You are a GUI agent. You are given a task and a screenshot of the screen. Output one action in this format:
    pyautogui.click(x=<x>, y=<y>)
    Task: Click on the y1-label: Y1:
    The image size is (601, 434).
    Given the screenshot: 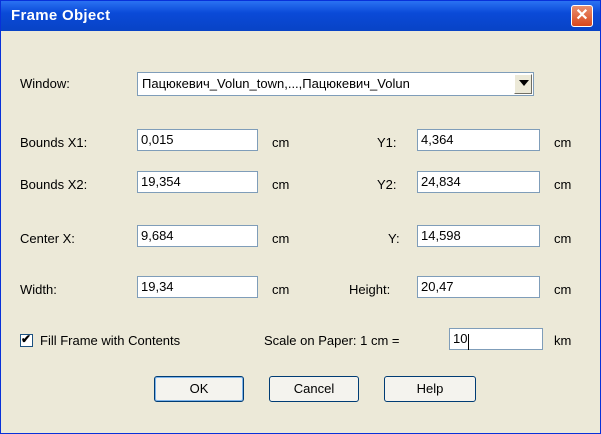 What is the action you would take?
    pyautogui.click(x=387, y=142)
    